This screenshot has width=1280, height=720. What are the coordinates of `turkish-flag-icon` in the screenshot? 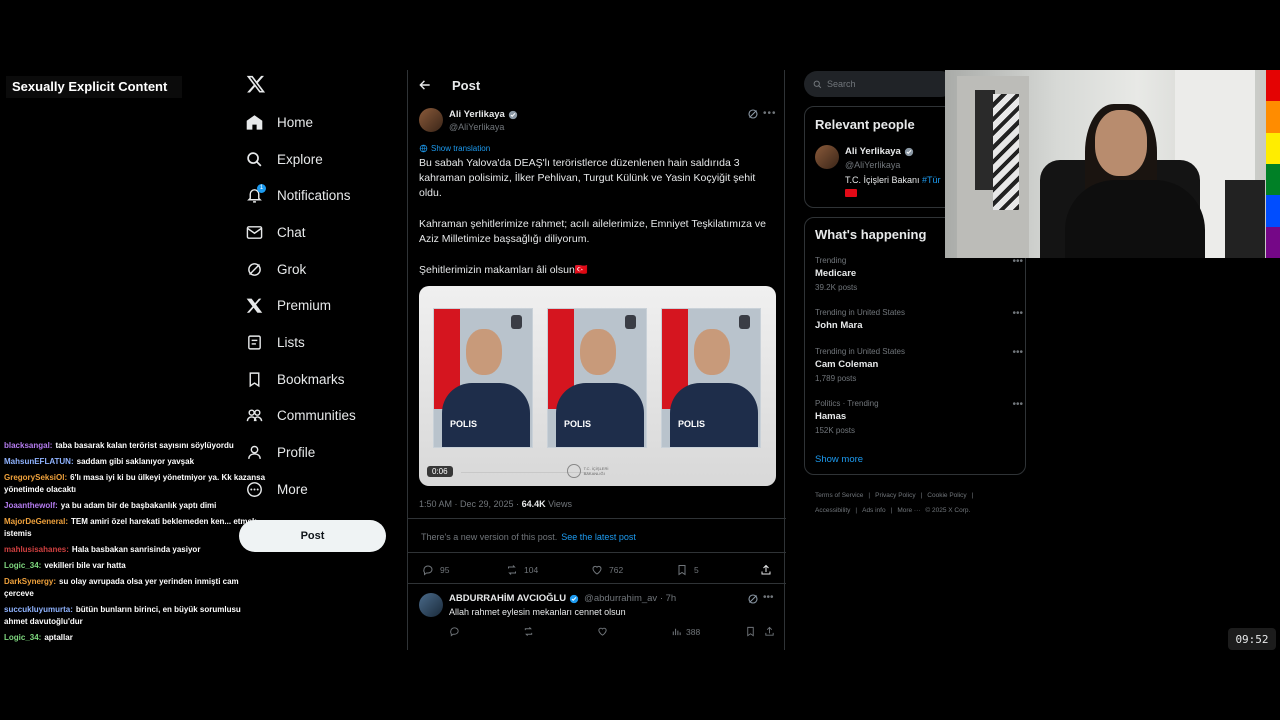 It's located at (851, 193).